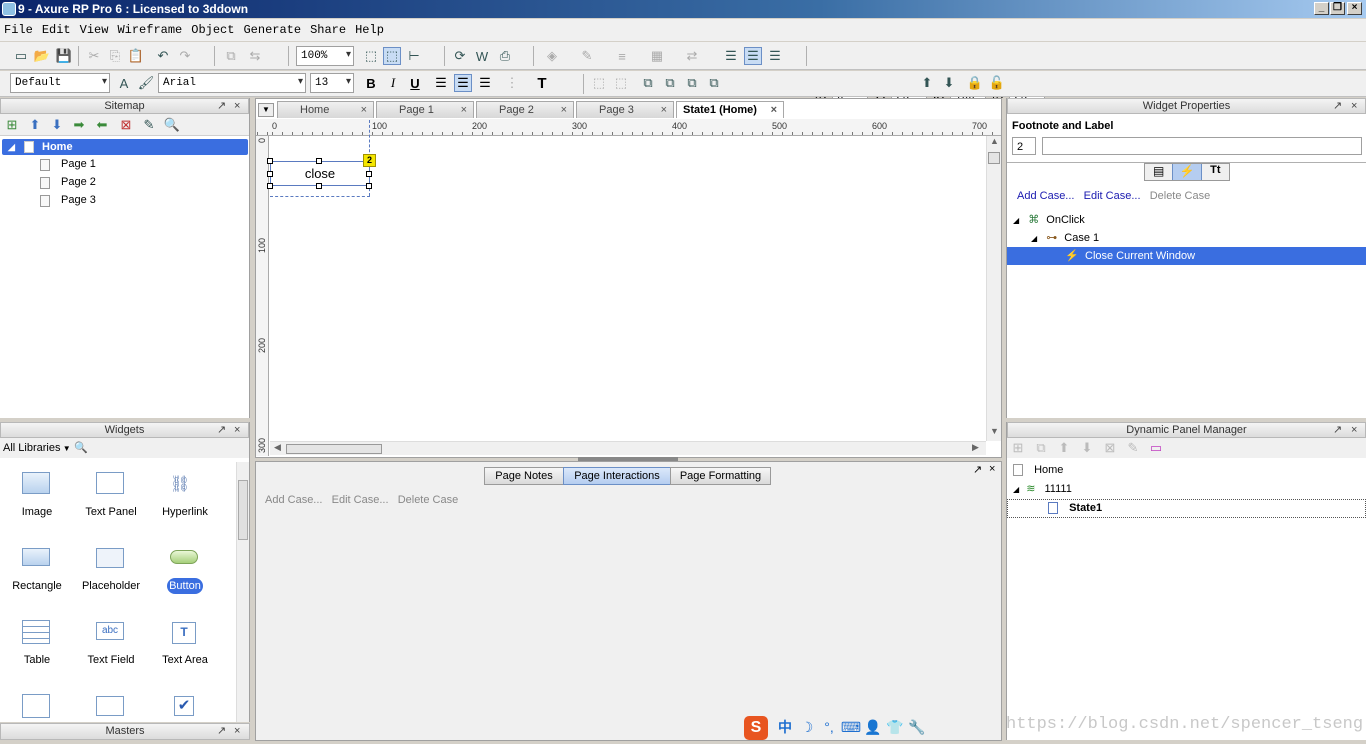 The width and height of the screenshot is (1366, 744). Describe the element at coordinates (524, 476) in the screenshot. I see `tab-page-notes: Page Notes` at that location.